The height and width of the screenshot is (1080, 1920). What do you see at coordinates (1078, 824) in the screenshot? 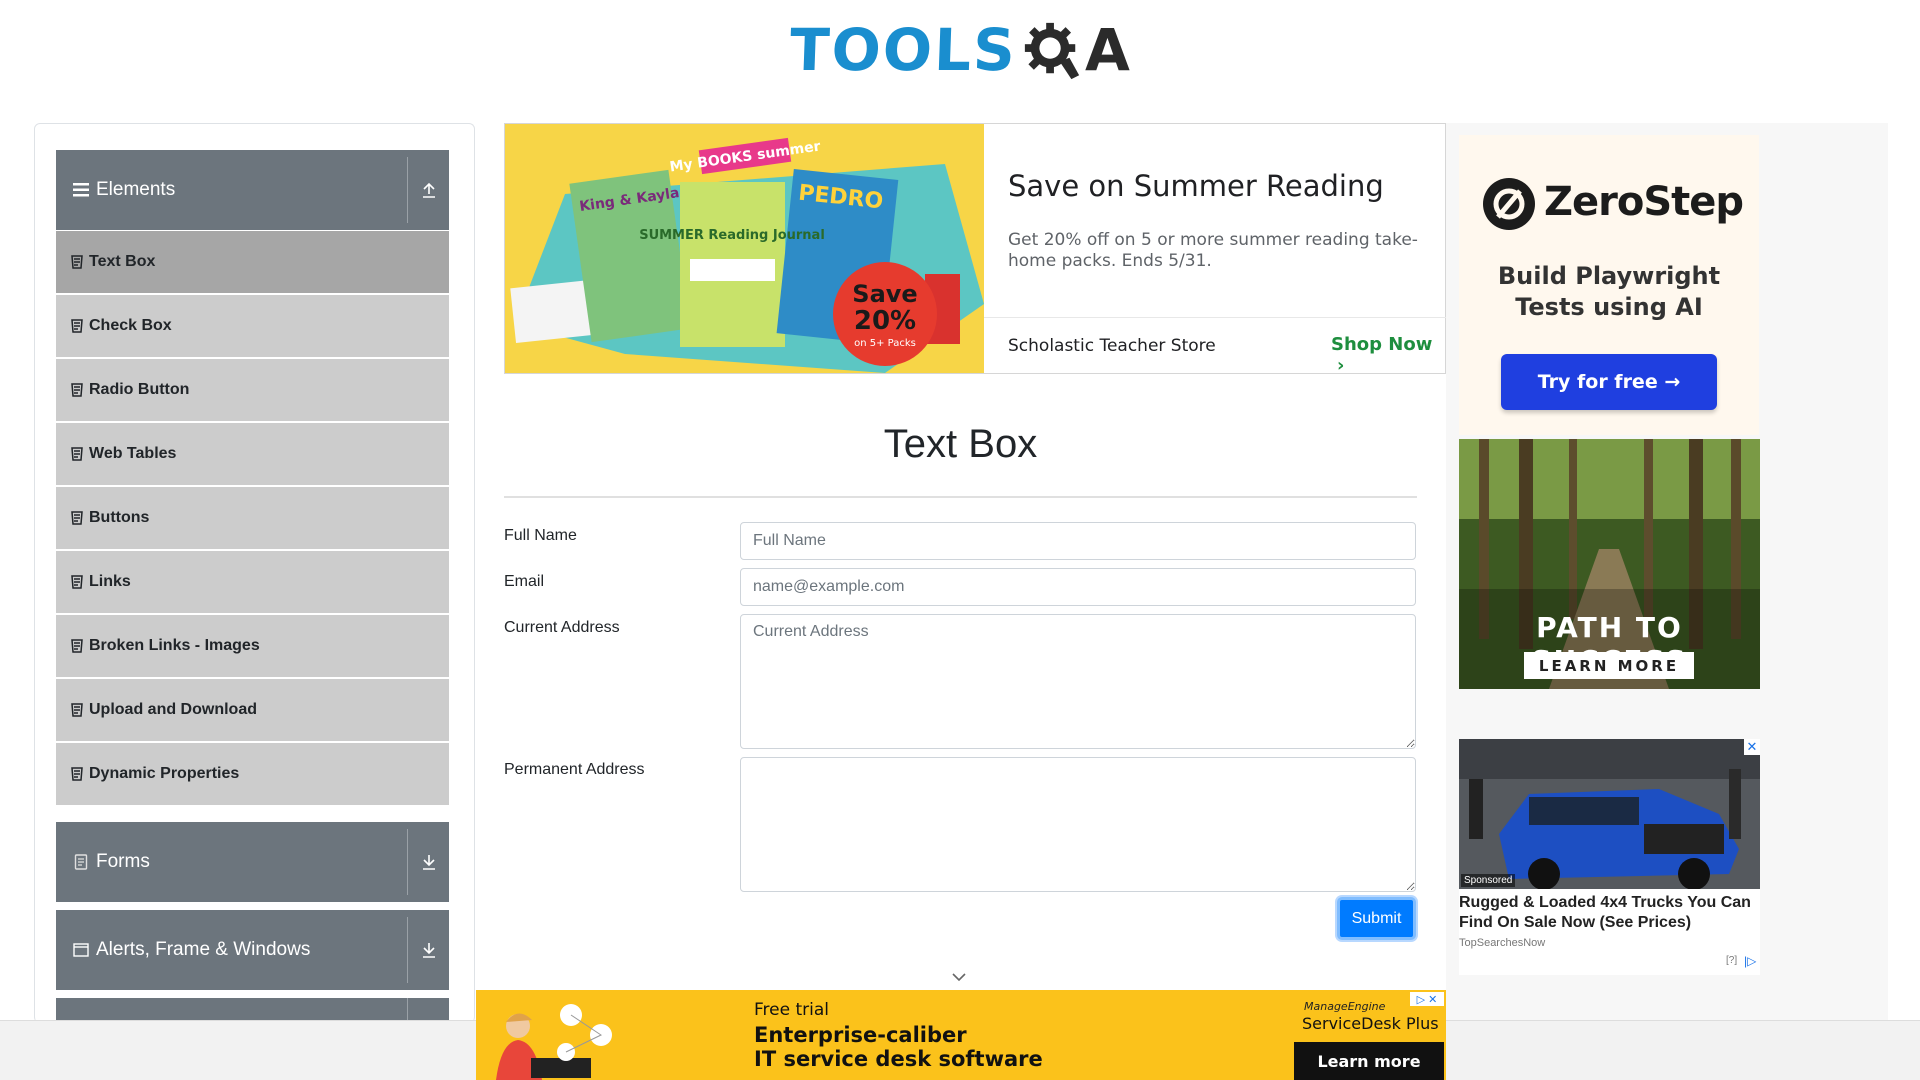
I see `permanent-address-input` at bounding box center [1078, 824].